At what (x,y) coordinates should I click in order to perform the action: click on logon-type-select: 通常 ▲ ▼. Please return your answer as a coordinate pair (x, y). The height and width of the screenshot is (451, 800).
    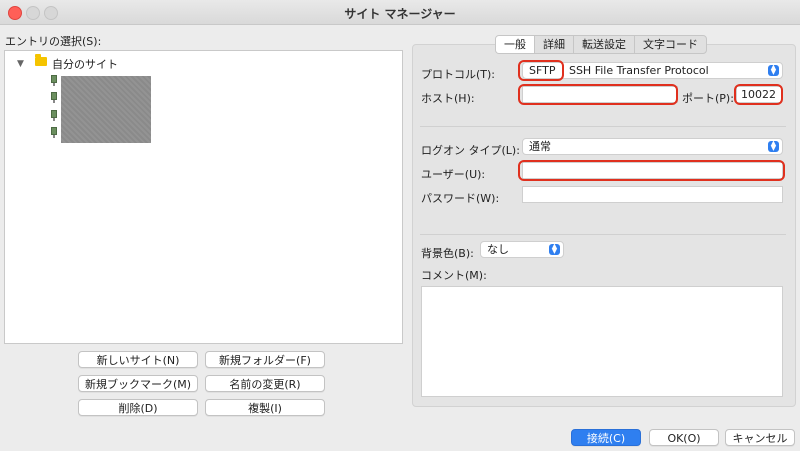
    Looking at the image, I should click on (652, 146).